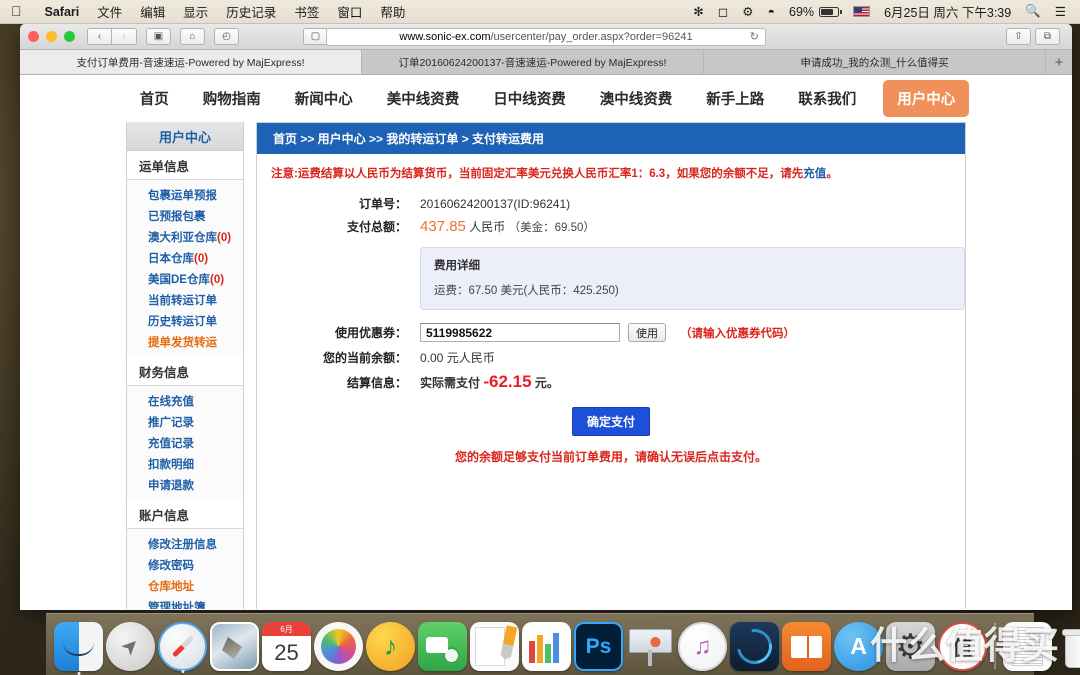 Image resolution: width=1080 pixels, height=675 pixels. What do you see at coordinates (636, 98) in the screenshot?
I see `nav-au-cn-rates: 澳中线资费` at bounding box center [636, 98].